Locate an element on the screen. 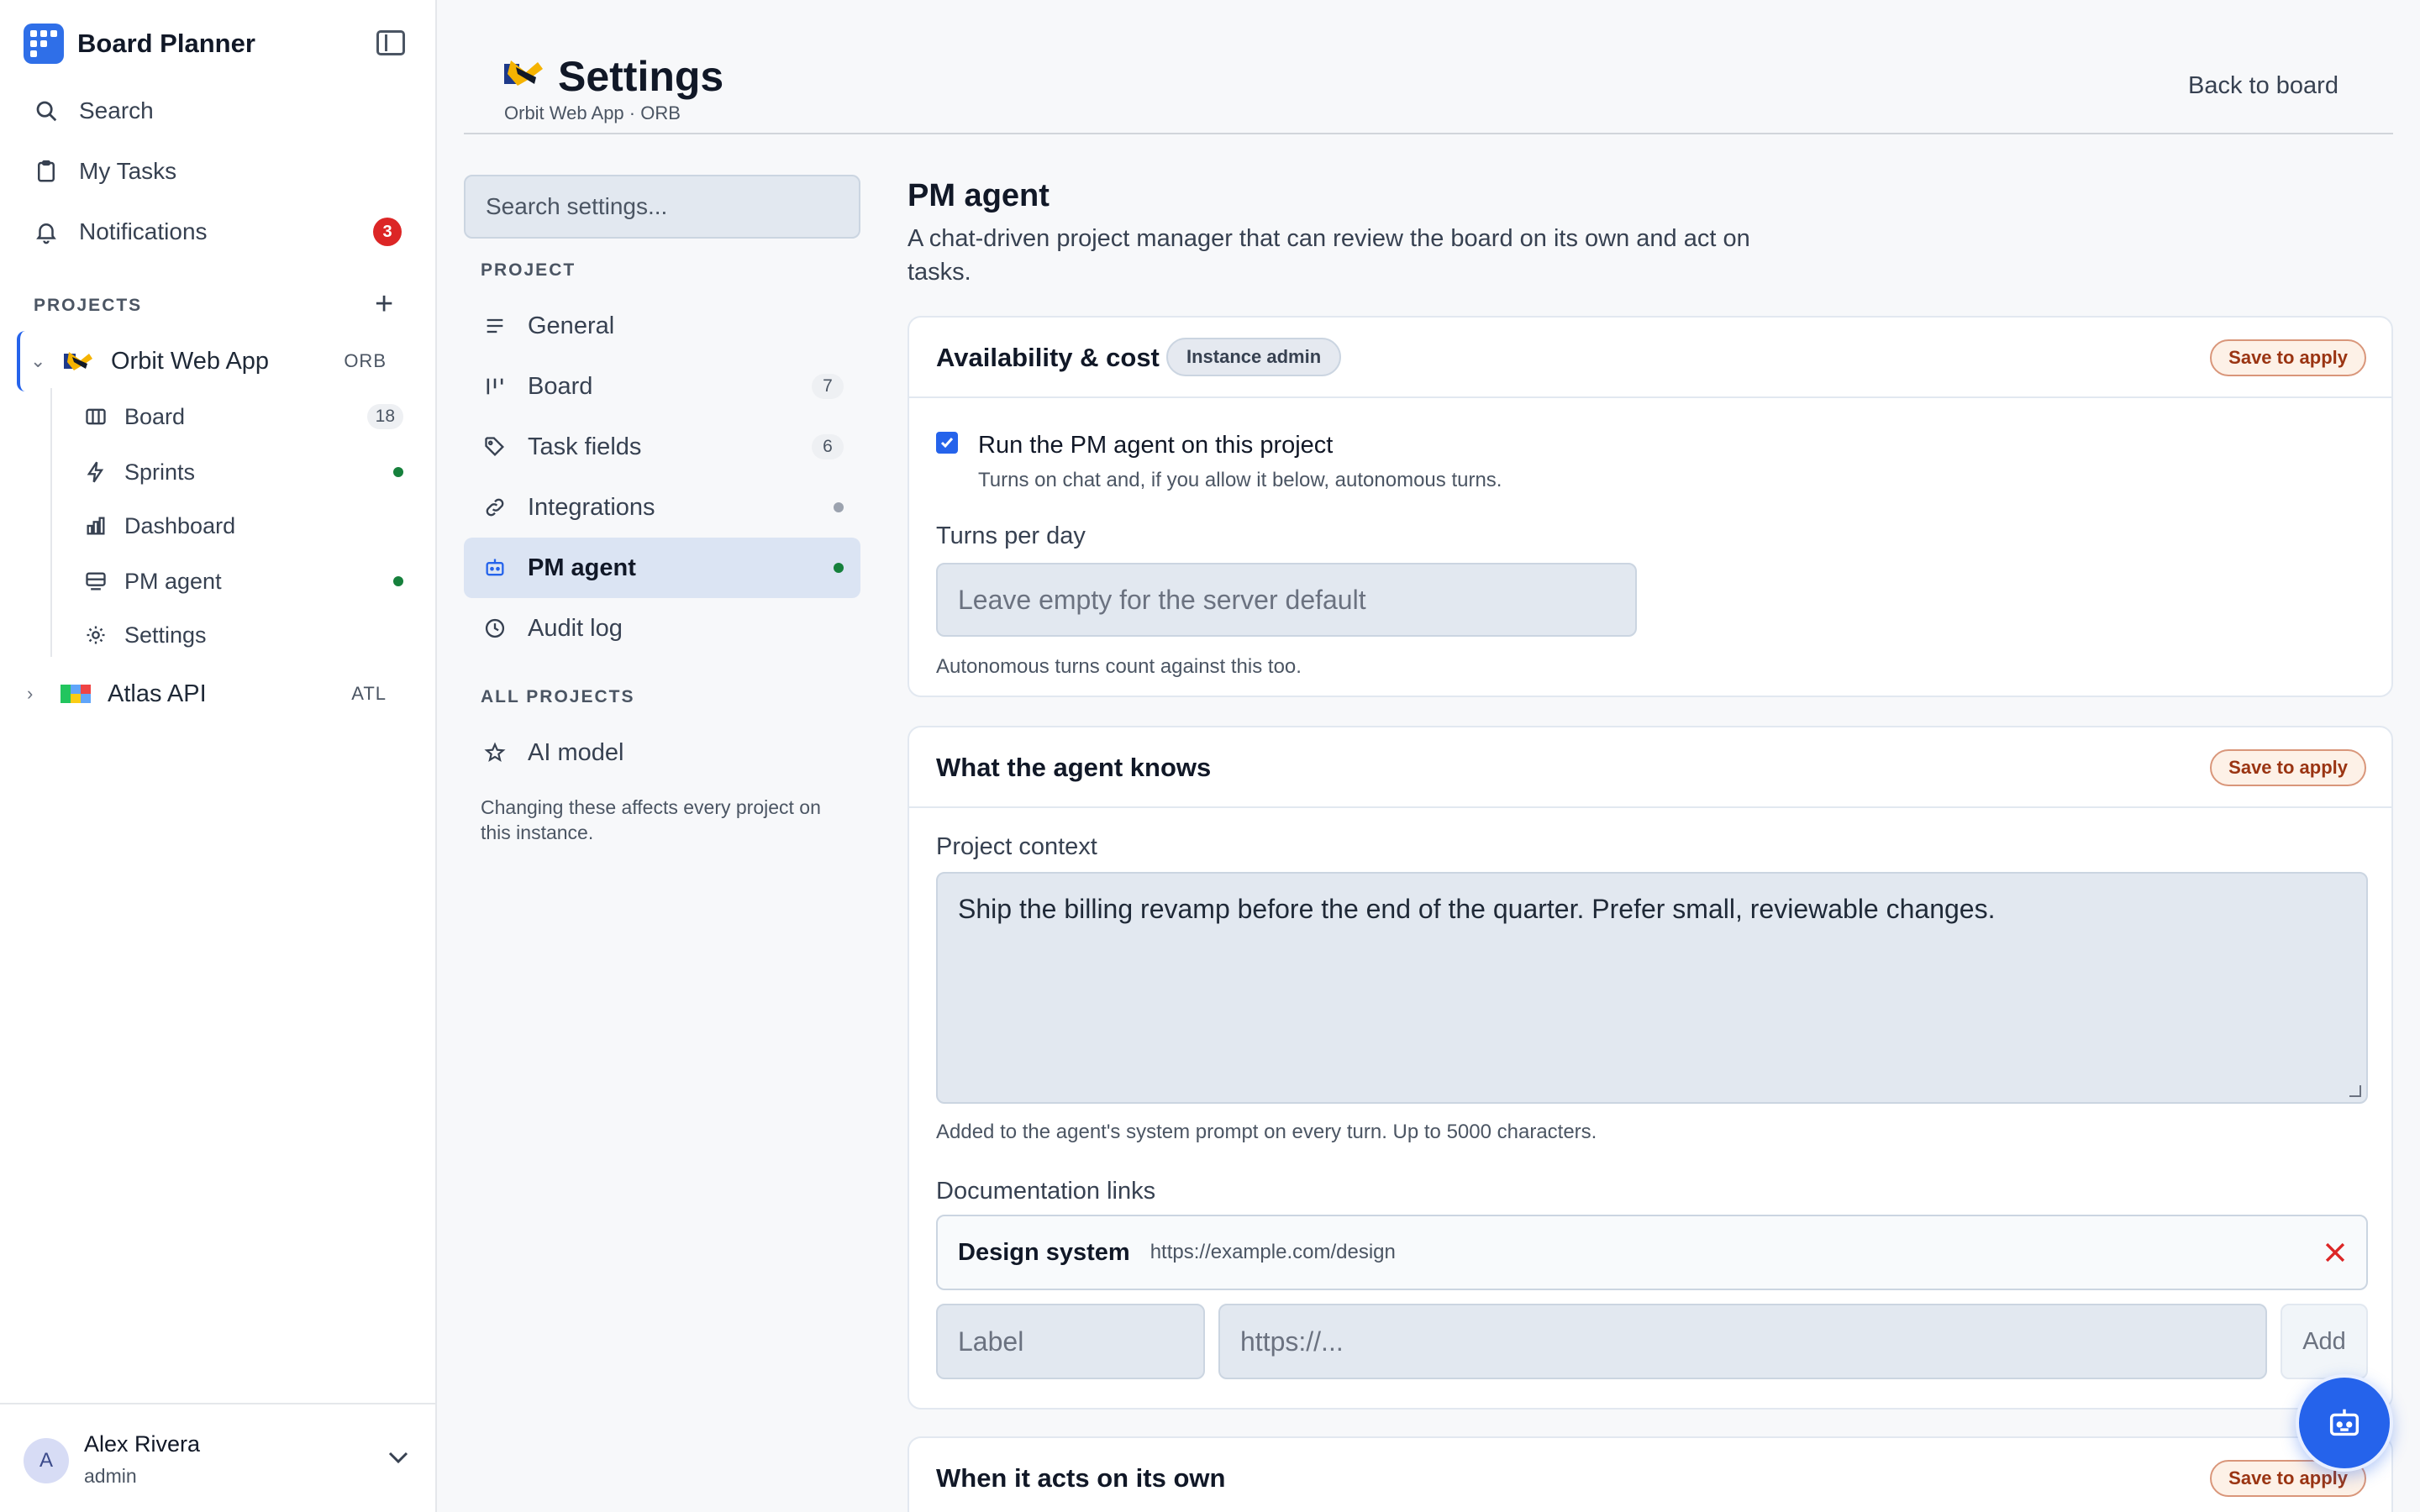 This screenshot has height=1512, width=2420. brand: Board Planner is located at coordinates (139, 44).